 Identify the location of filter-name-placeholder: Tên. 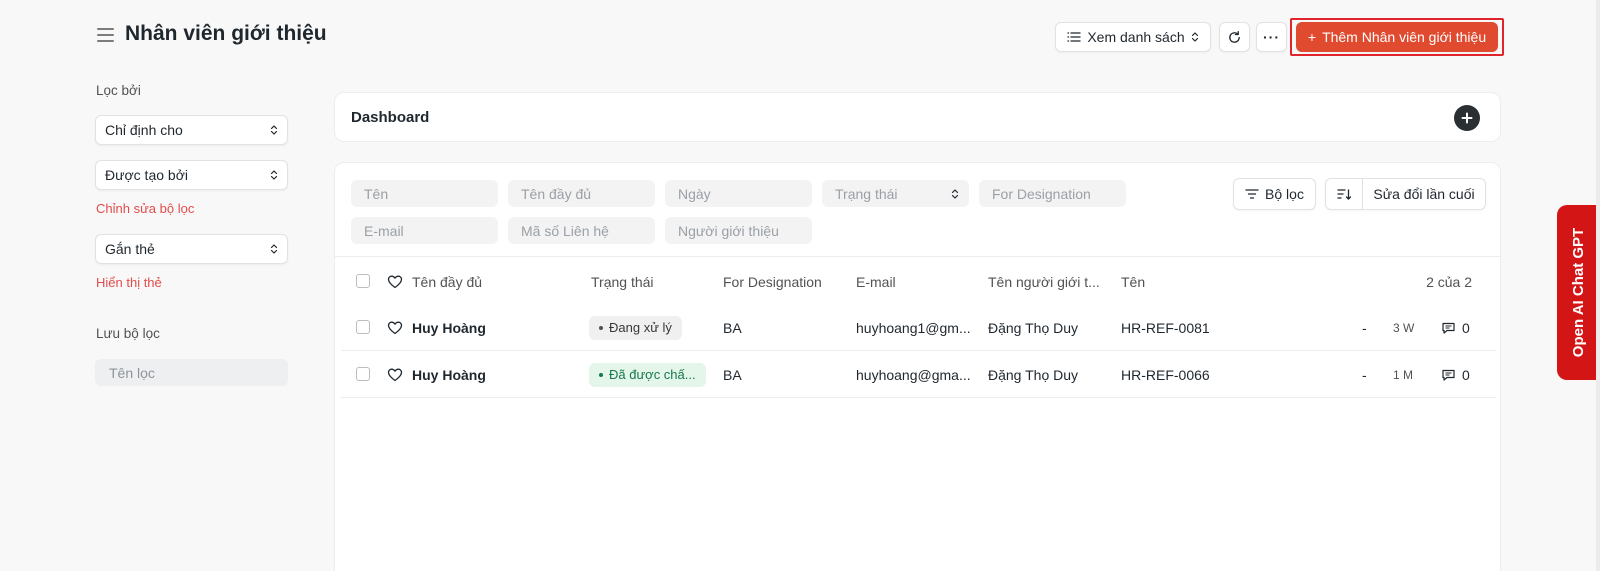
(376, 193).